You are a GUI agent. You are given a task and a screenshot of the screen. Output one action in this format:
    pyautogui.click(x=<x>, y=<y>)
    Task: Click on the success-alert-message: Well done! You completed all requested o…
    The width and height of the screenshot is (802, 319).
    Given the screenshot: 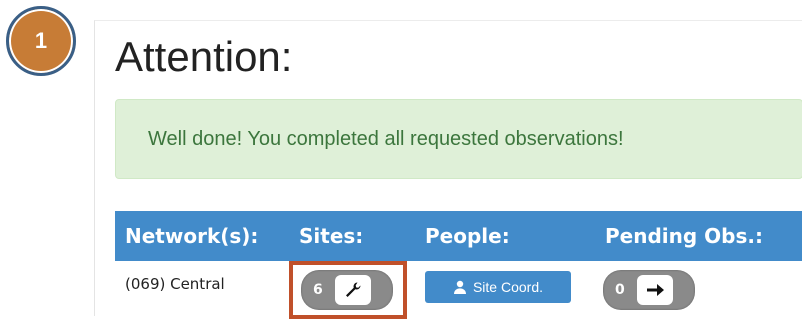 What is the action you would take?
    pyautogui.click(x=386, y=138)
    